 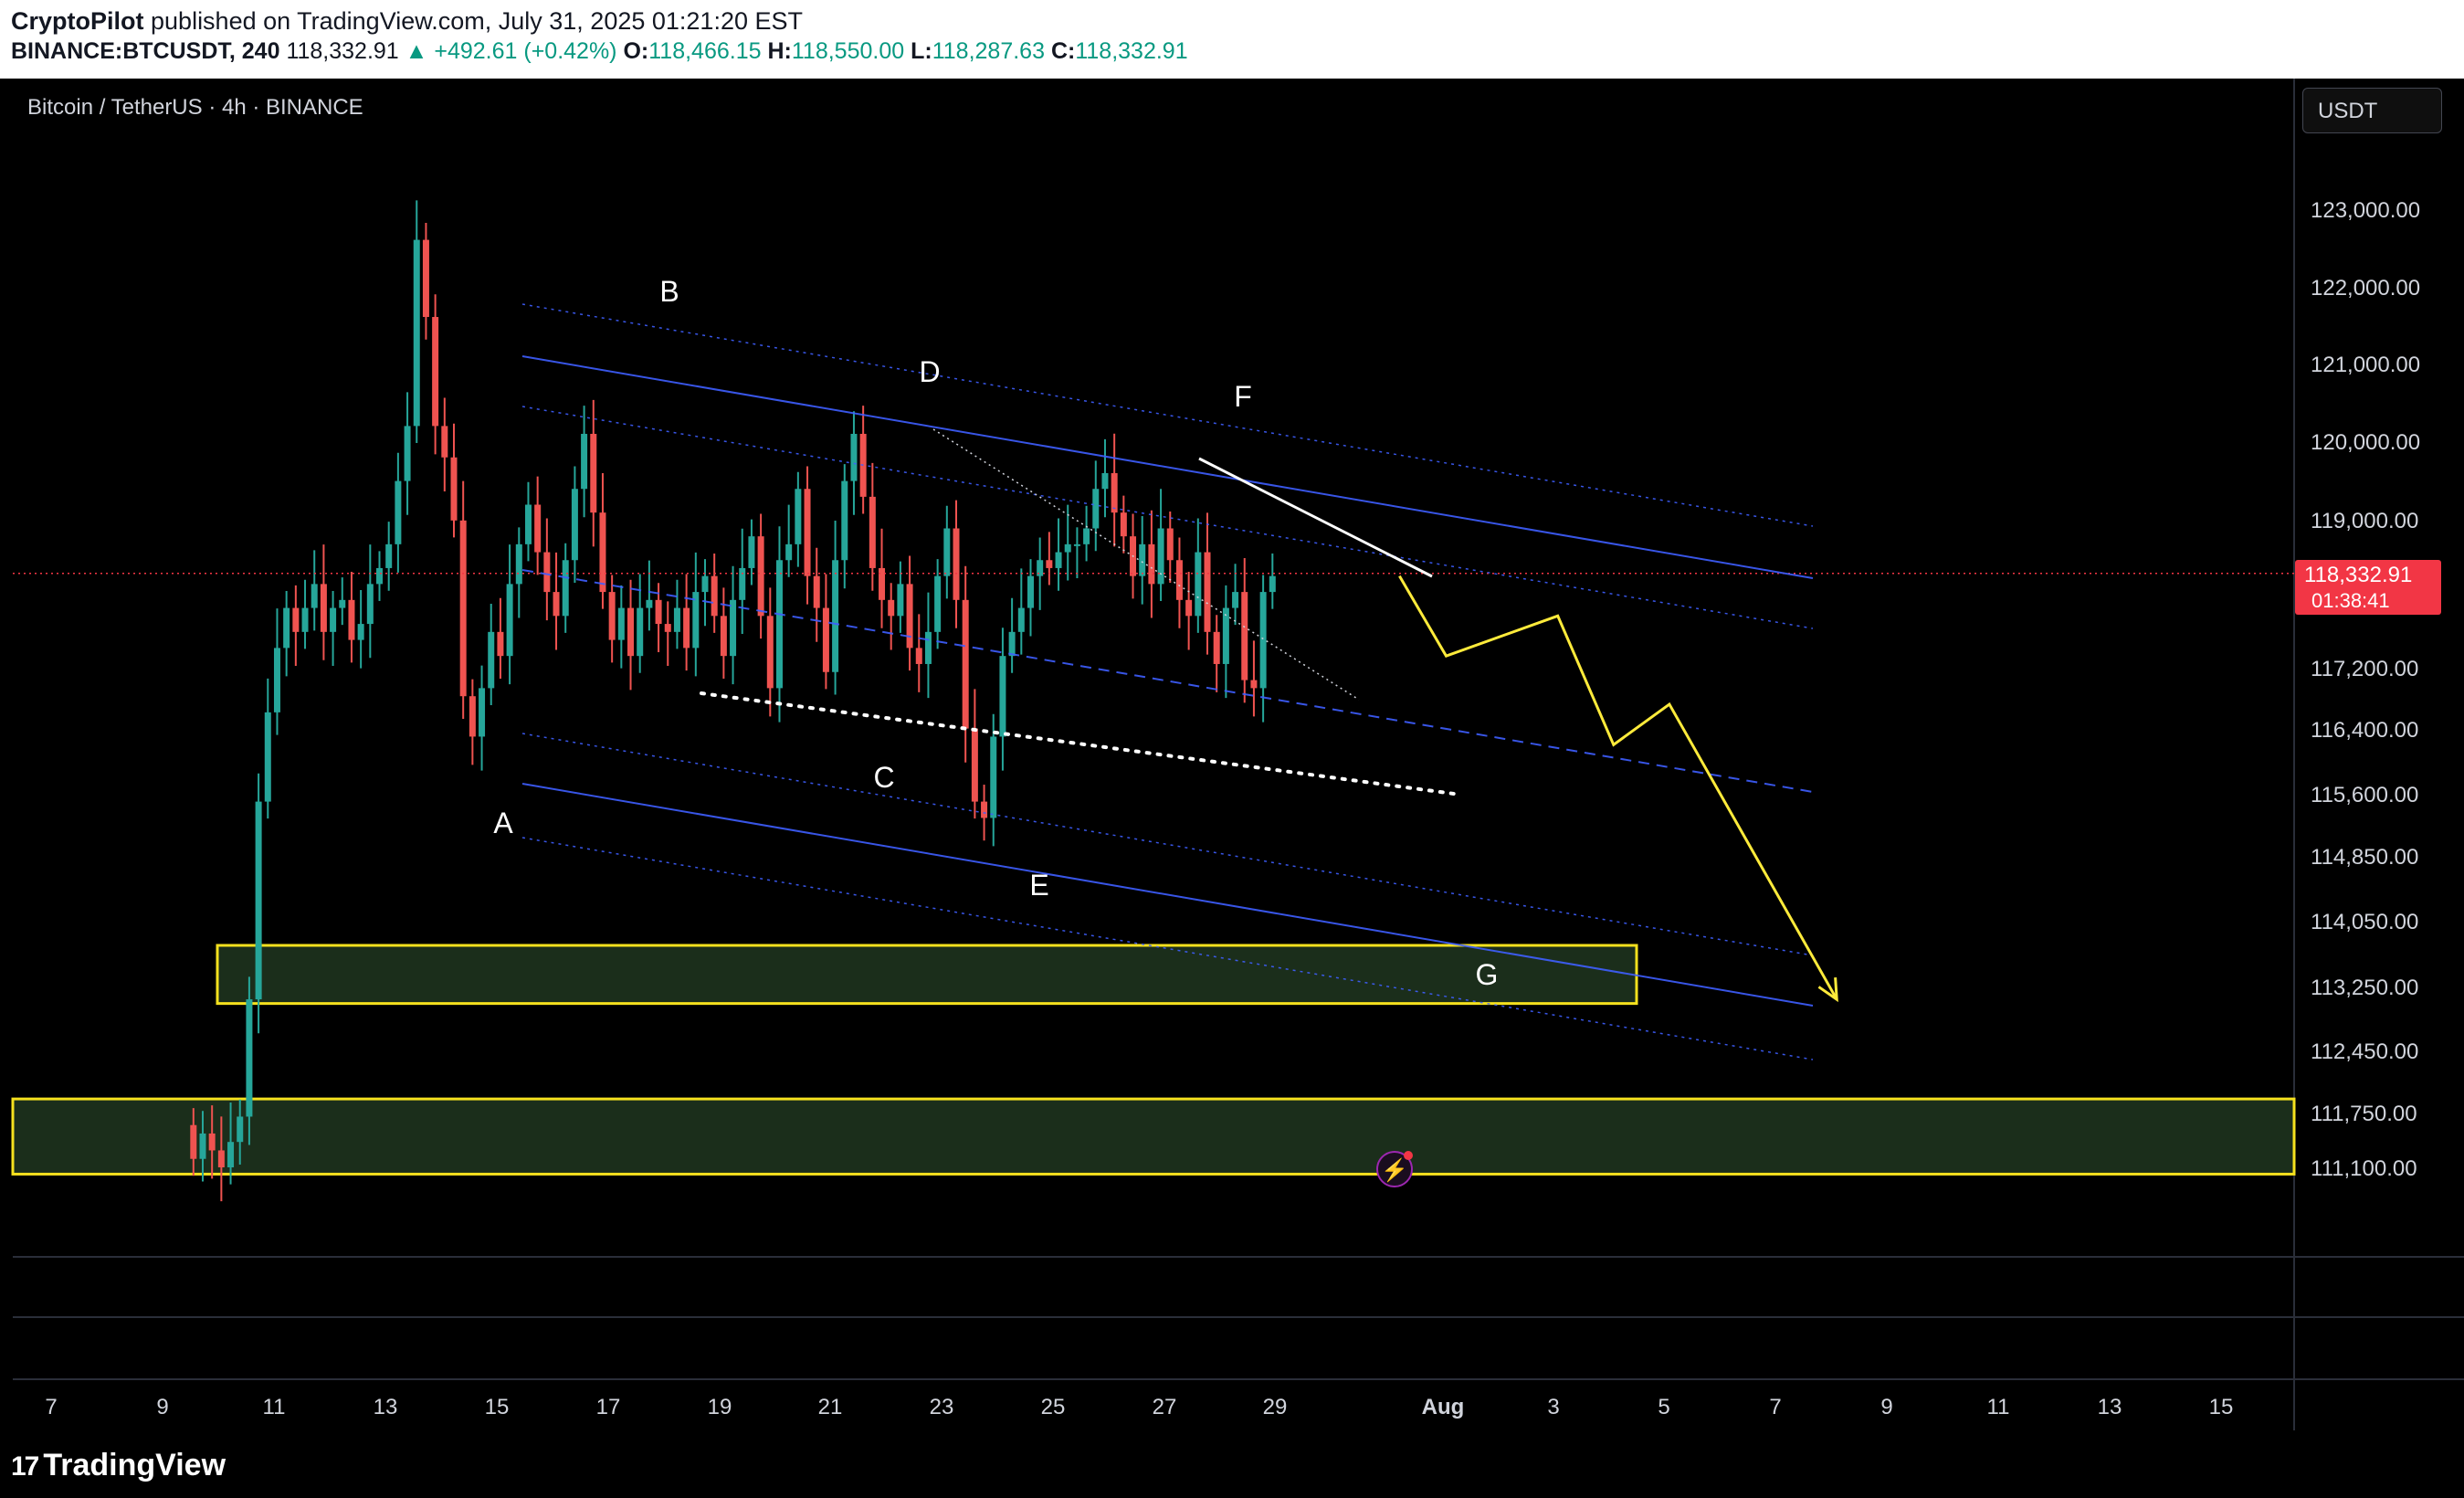 What do you see at coordinates (1316, 517) in the screenshot?
I see `resistance-trendline` at bounding box center [1316, 517].